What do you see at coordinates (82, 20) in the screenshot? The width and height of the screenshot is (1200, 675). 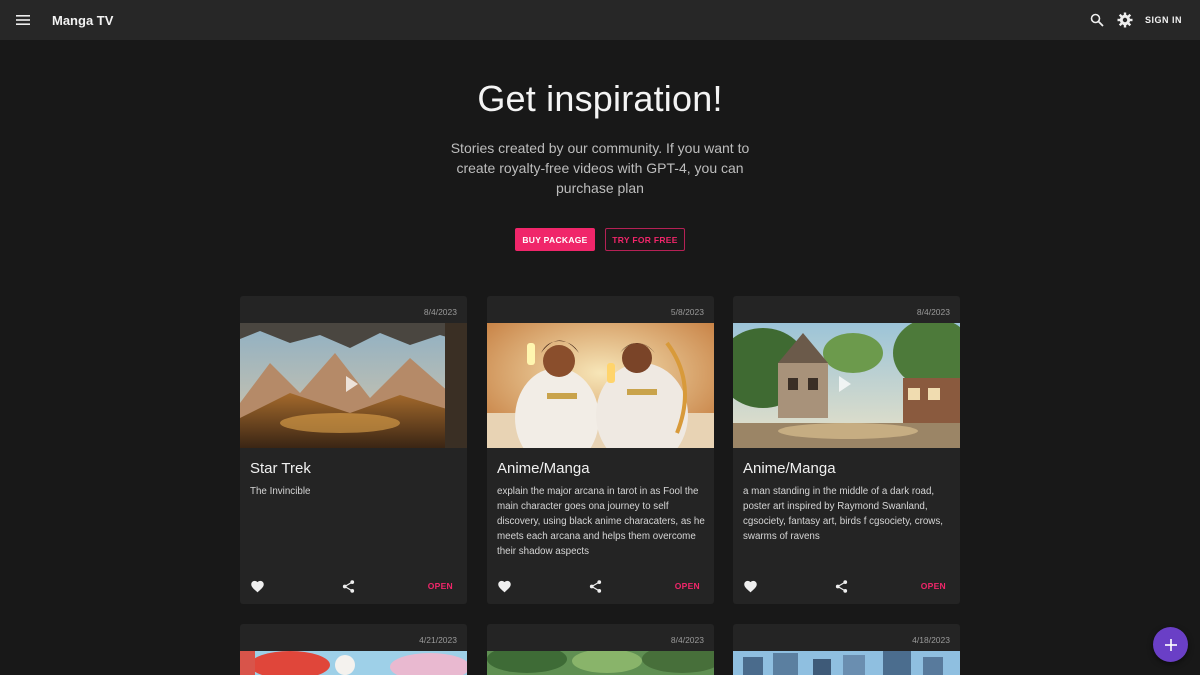 I see `app-title: Manga TV` at bounding box center [82, 20].